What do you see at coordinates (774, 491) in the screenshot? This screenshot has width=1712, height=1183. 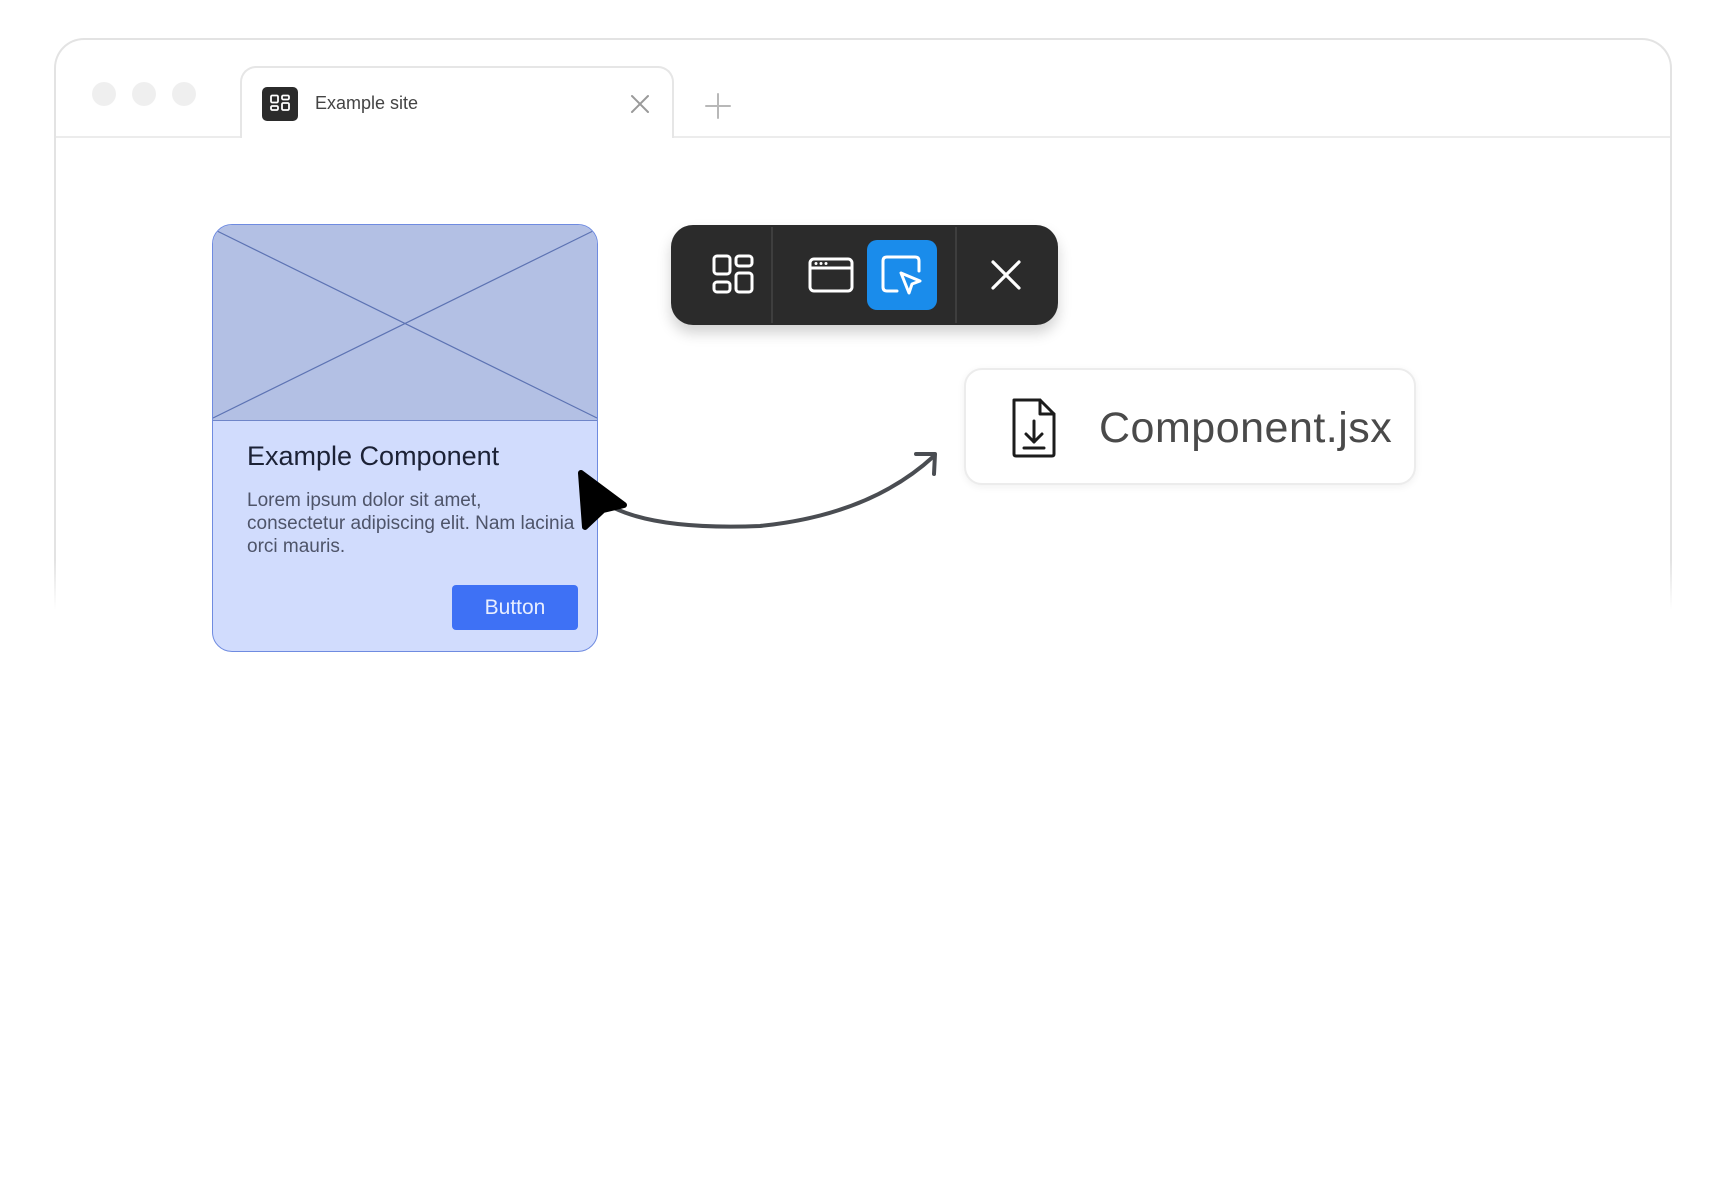 I see `drag-arrow` at bounding box center [774, 491].